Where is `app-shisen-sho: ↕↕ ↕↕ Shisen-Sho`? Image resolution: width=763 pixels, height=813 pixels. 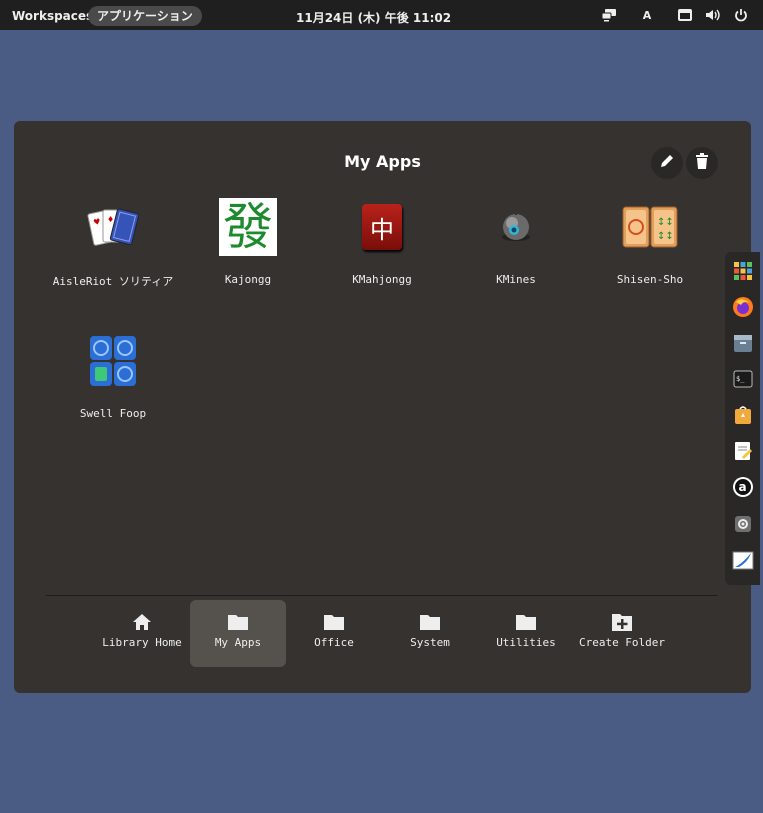 app-shisen-sho: ↕↕ ↕↕ Shisen-Sho is located at coordinates (650, 252).